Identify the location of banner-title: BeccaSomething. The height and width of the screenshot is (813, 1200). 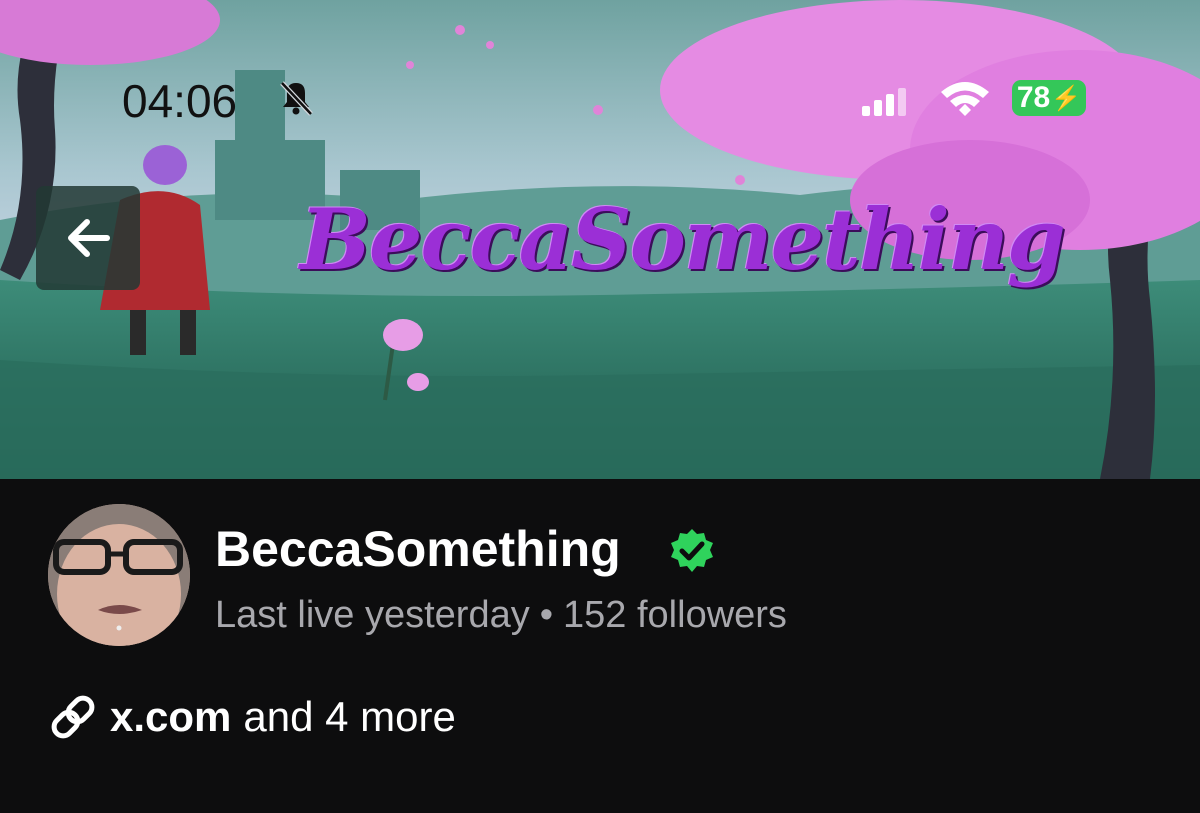
(683, 239).